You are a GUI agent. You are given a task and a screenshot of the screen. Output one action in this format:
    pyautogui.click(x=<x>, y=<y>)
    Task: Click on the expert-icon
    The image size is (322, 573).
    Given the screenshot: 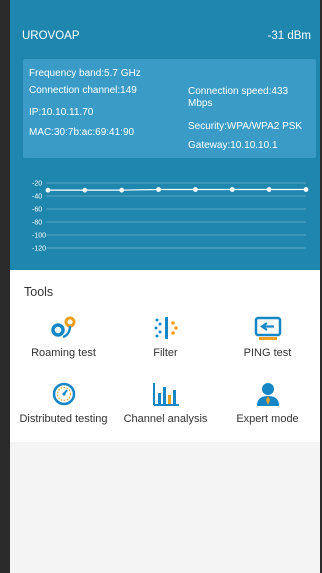 What is the action you would take?
    pyautogui.click(x=267, y=394)
    